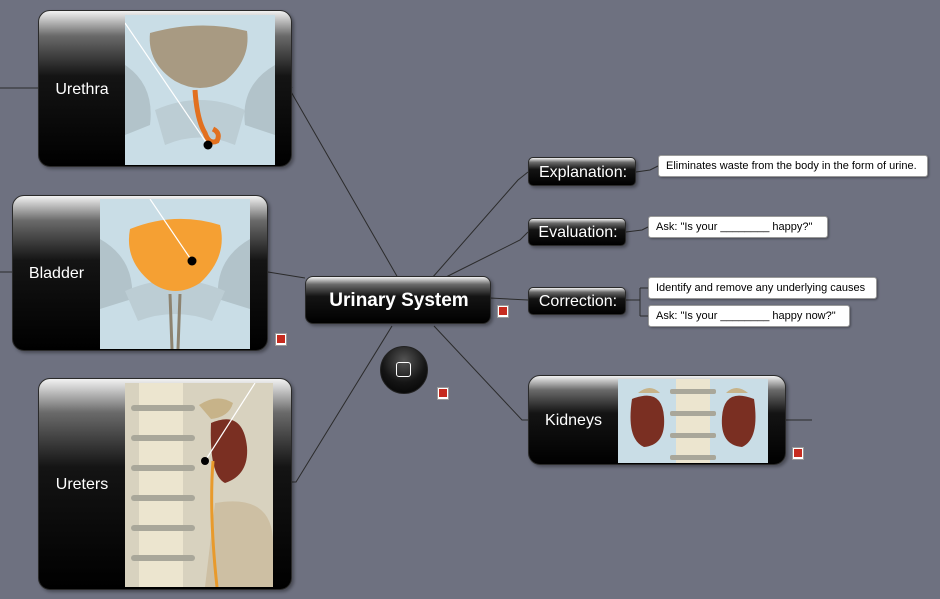  Describe the element at coordinates (484, 256) in the screenshot. I see `link-evaluation` at that location.